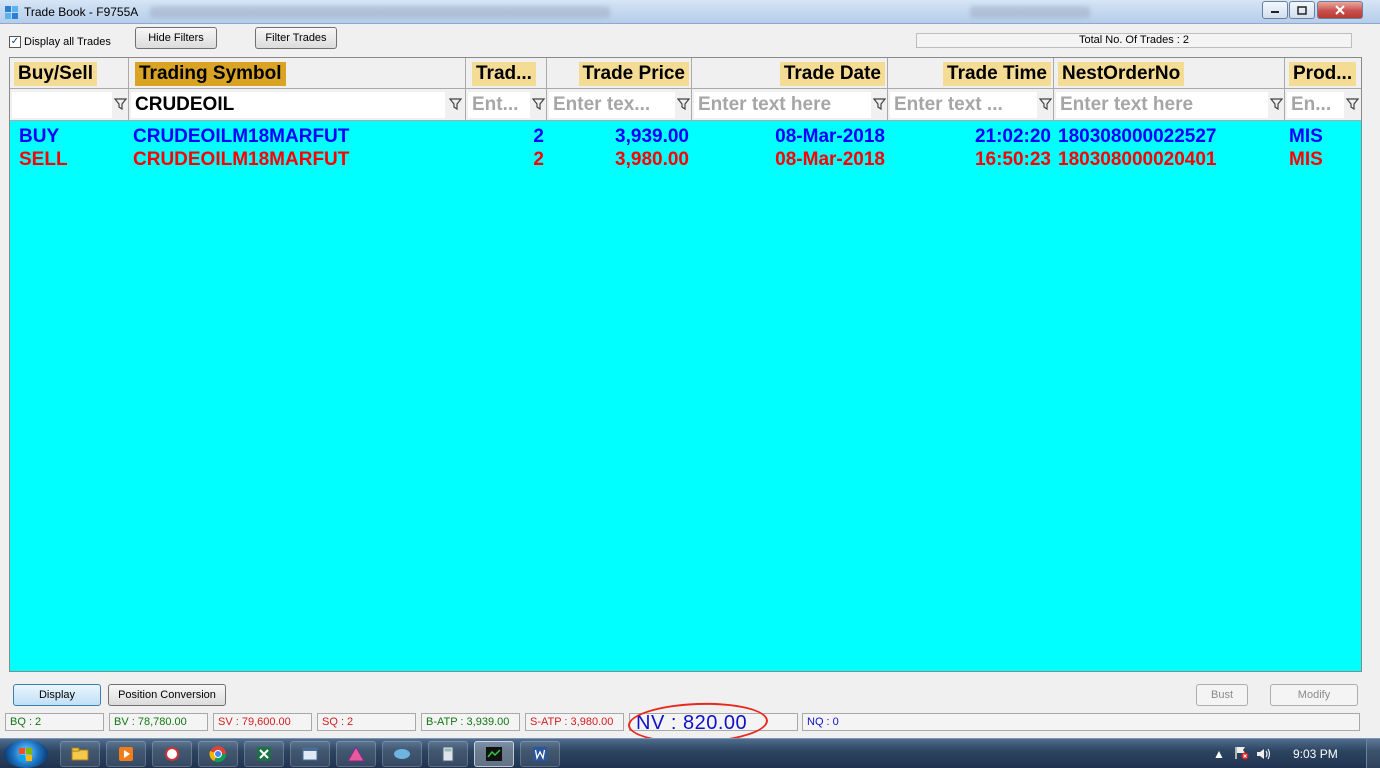  What do you see at coordinates (1373, 753) in the screenshot?
I see `show-desktop-button` at bounding box center [1373, 753].